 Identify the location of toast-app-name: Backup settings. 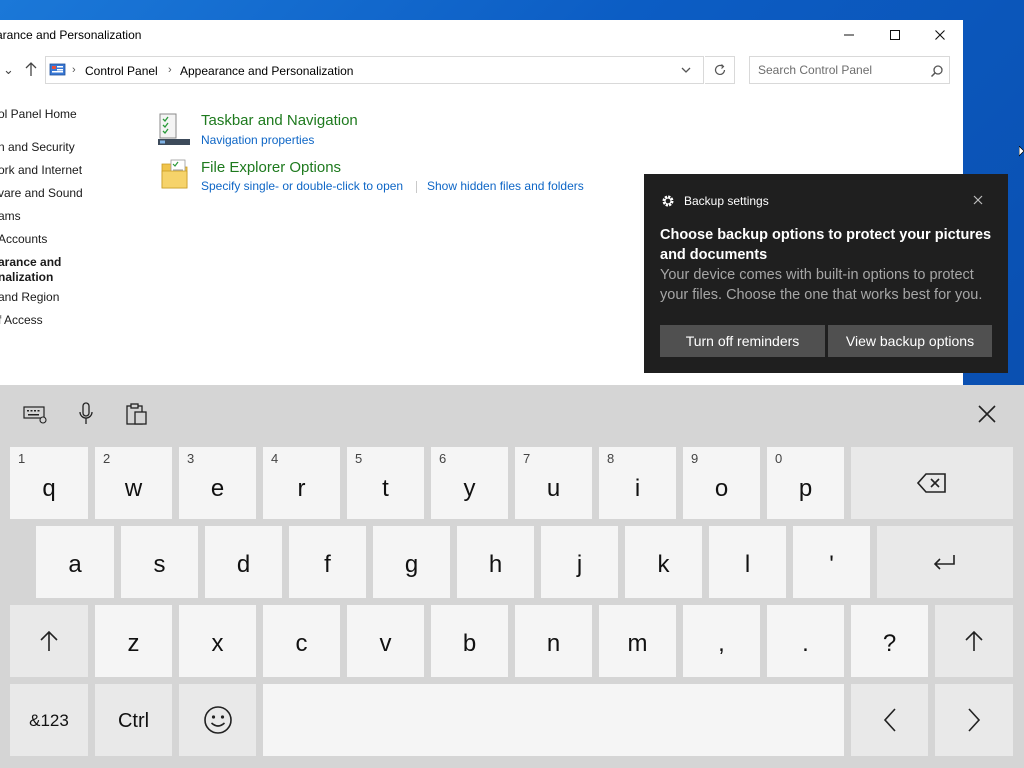
(726, 201).